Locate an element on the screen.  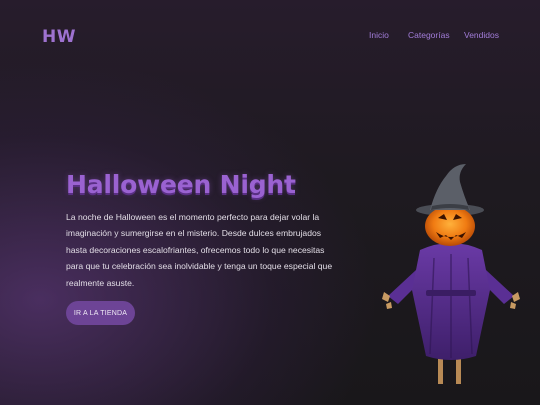
nav-item-categorias: Categorías is located at coordinates (429, 35).